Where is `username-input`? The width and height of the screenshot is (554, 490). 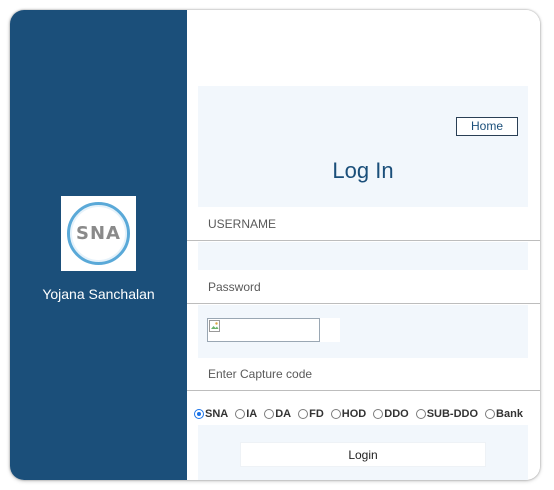
username-input is located at coordinates (363, 224).